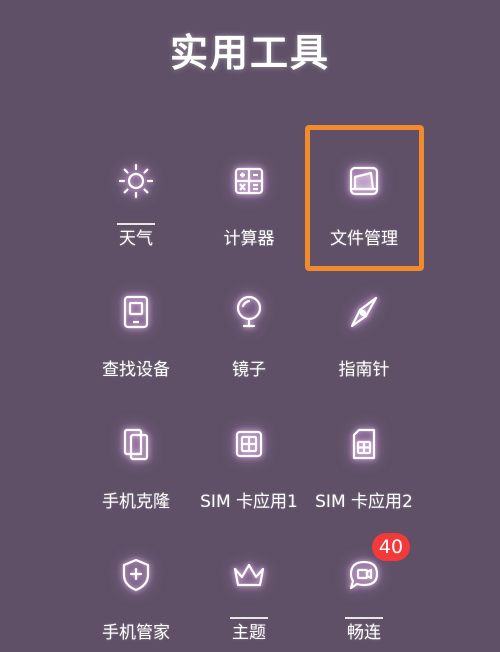  Describe the element at coordinates (136, 239) in the screenshot. I see `app-label: 天气` at that location.